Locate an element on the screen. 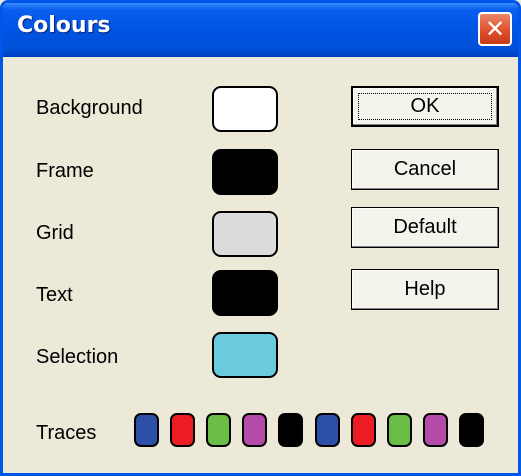  background-swatch is located at coordinates (245, 109).